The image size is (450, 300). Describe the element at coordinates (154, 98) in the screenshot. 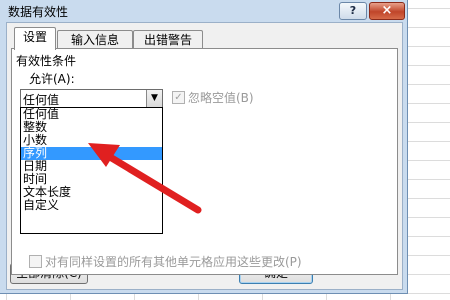

I see `chevron-down-icon: ▼` at that location.